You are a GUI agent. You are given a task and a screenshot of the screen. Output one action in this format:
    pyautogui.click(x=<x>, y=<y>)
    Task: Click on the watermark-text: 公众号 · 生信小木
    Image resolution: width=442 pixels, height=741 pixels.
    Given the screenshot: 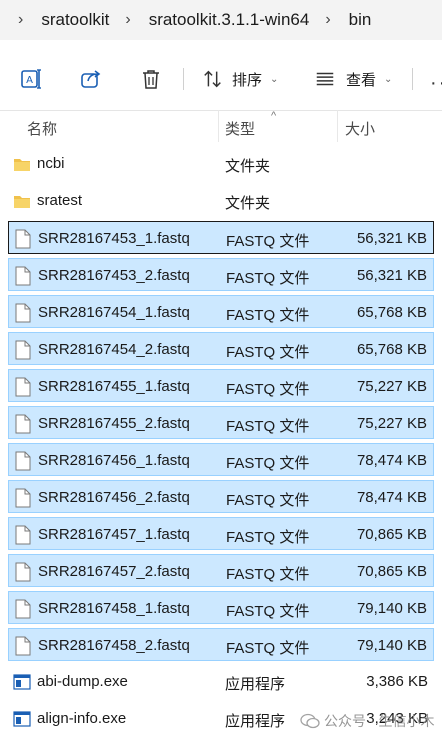 What is the action you would take?
    pyautogui.click(x=379, y=721)
    